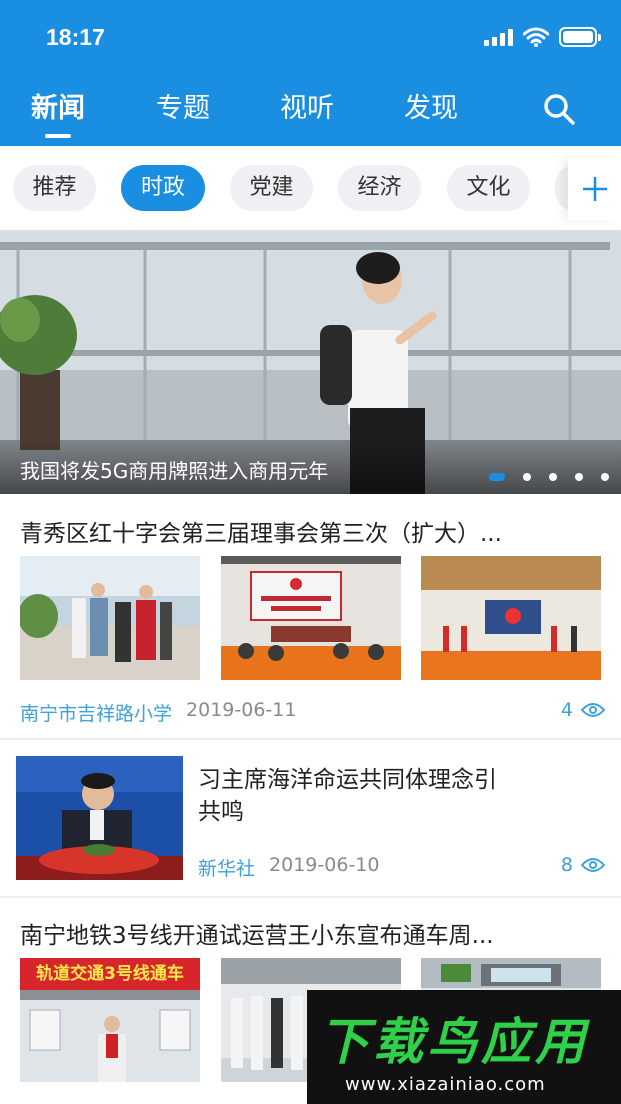 The width and height of the screenshot is (621, 1104). I want to click on chip-economy: 经济, so click(379, 188).